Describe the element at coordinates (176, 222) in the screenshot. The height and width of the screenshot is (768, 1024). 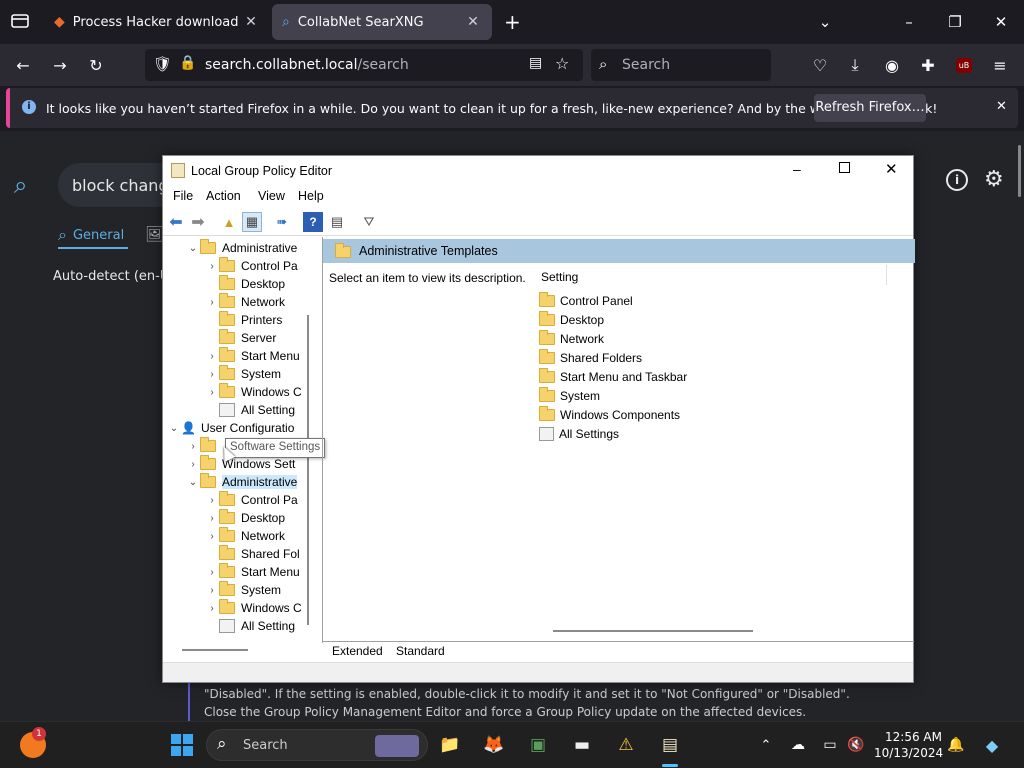
I see `back-arrow-icon: ⬅` at that location.